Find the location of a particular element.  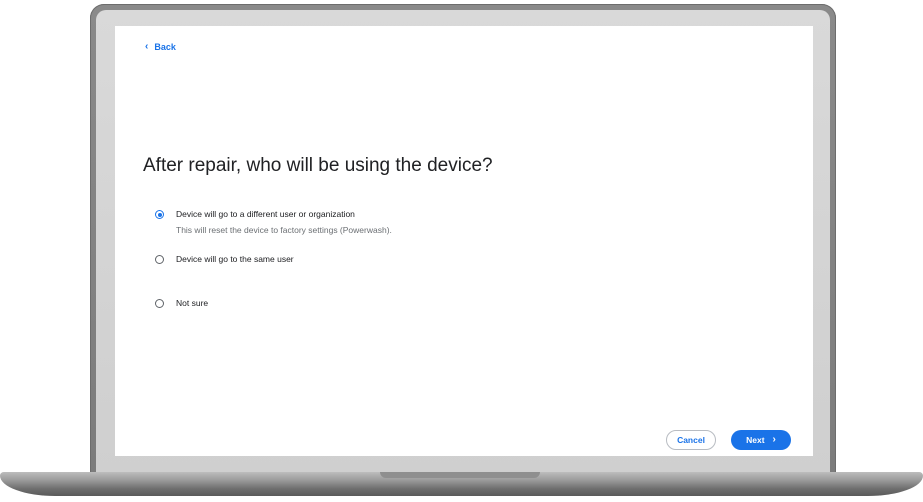

back-link: ‹ Back is located at coordinates (160, 47).